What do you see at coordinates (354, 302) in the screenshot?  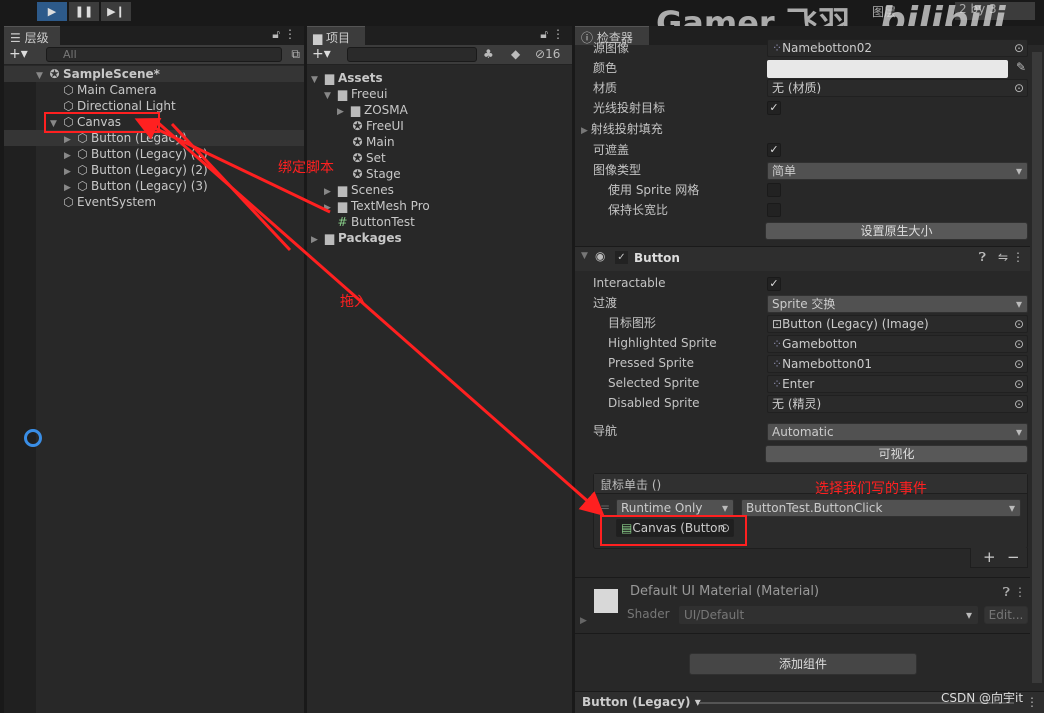 I see `annotation-drag-in: 拖入` at bounding box center [354, 302].